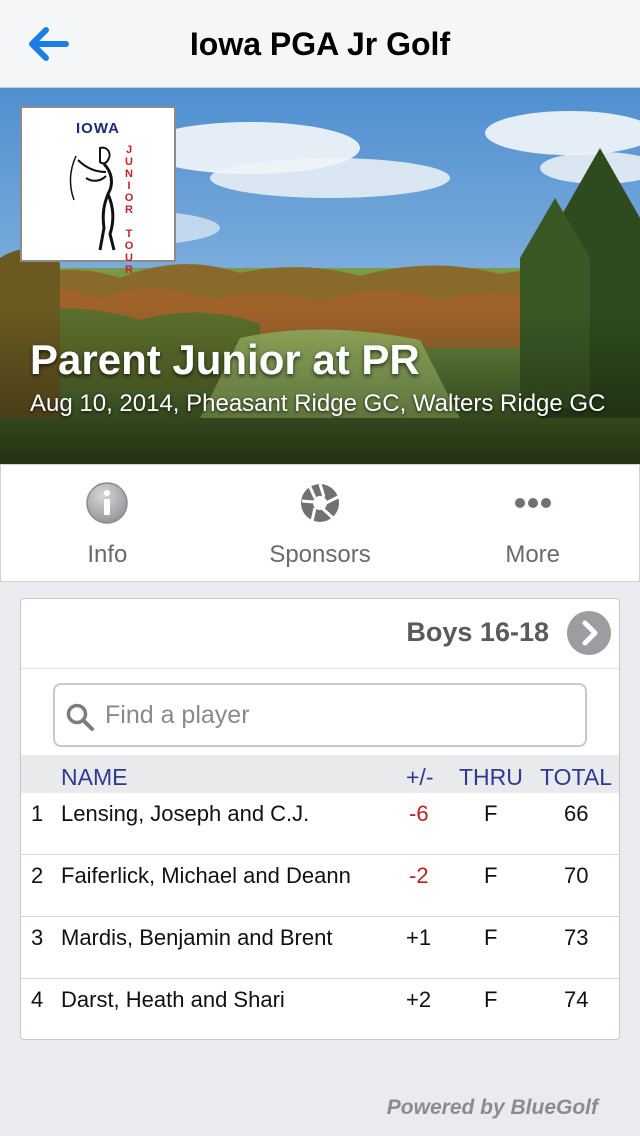  What do you see at coordinates (185, 813) in the screenshot?
I see `row-player-name: Lensing, Joseph and C.J.` at bounding box center [185, 813].